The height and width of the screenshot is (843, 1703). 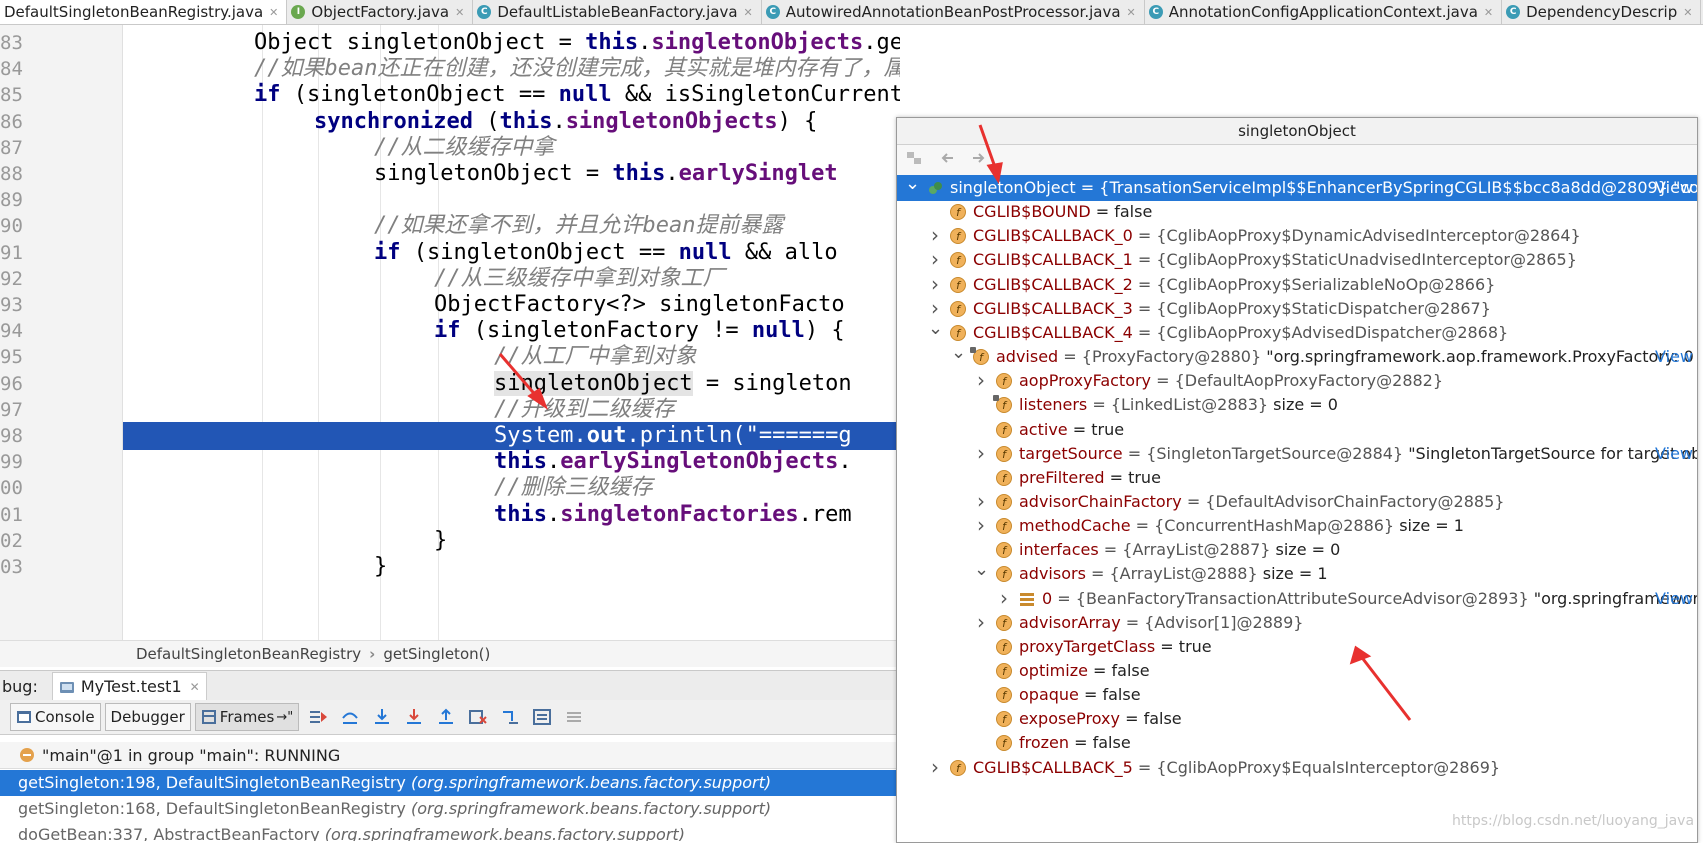 What do you see at coordinates (450, 200) in the screenshot?
I see `code-line` at bounding box center [450, 200].